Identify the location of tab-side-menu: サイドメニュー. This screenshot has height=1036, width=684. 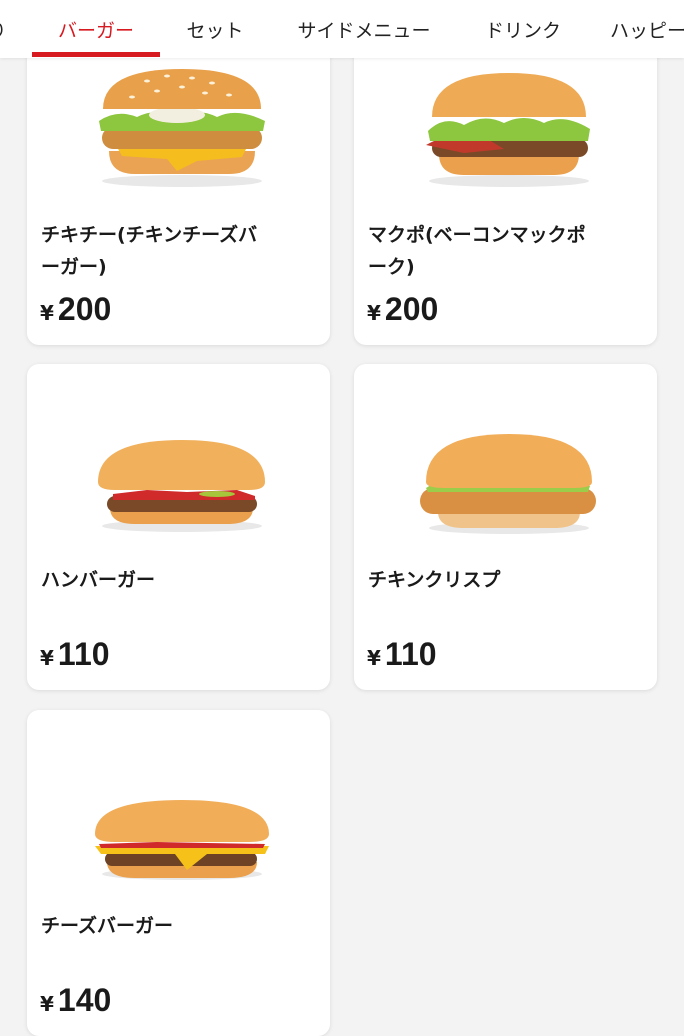
(364, 29).